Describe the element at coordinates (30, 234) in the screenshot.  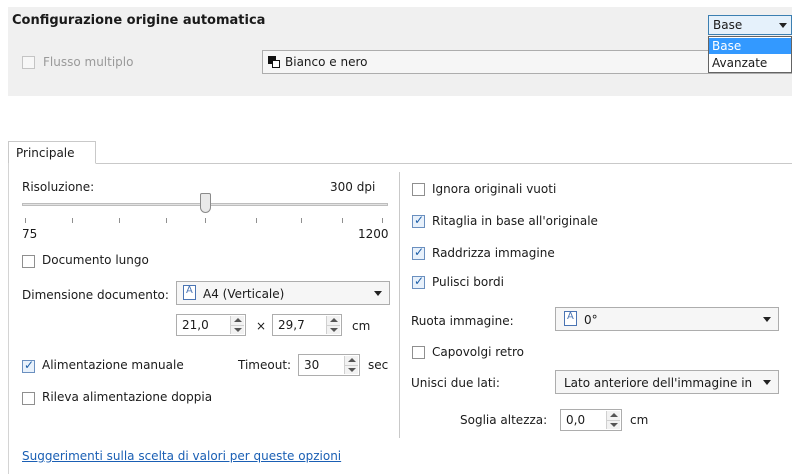
I see `resolution-min-label: 75` at that location.